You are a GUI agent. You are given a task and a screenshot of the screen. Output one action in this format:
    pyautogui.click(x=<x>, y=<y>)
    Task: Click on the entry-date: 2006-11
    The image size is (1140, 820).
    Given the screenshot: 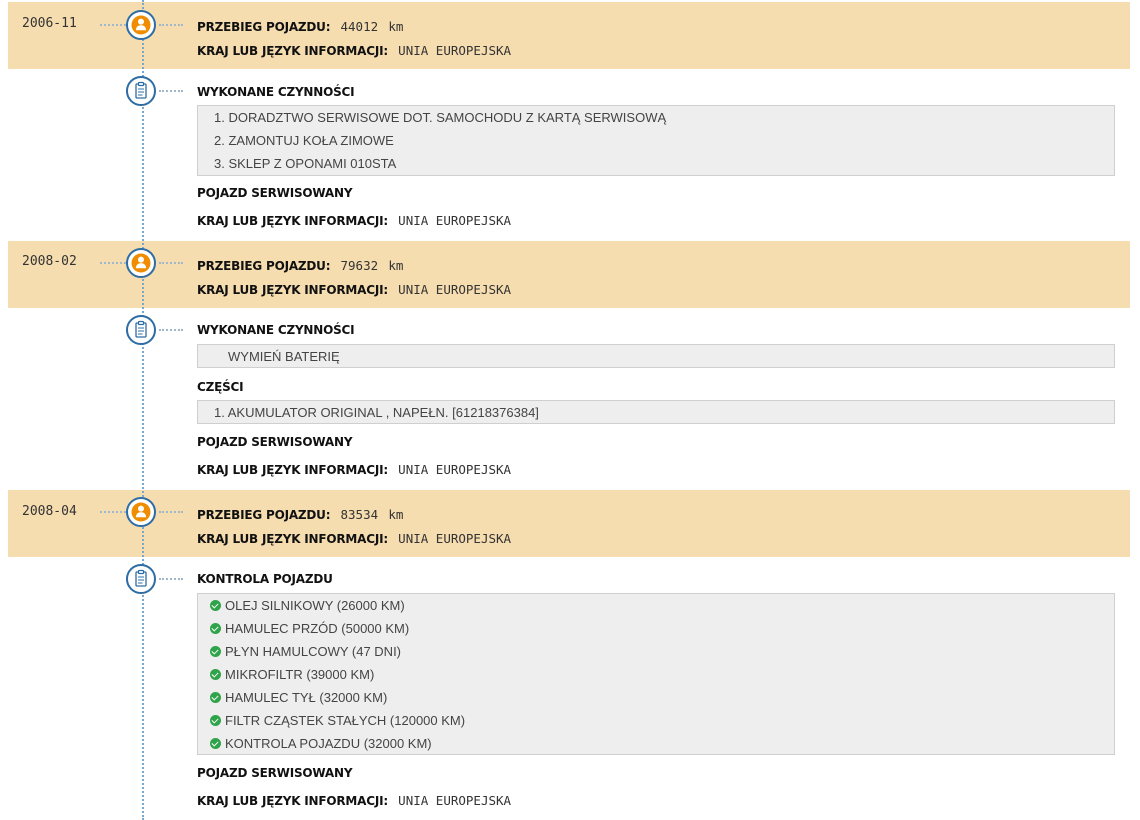 What is the action you would take?
    pyautogui.click(x=49, y=23)
    